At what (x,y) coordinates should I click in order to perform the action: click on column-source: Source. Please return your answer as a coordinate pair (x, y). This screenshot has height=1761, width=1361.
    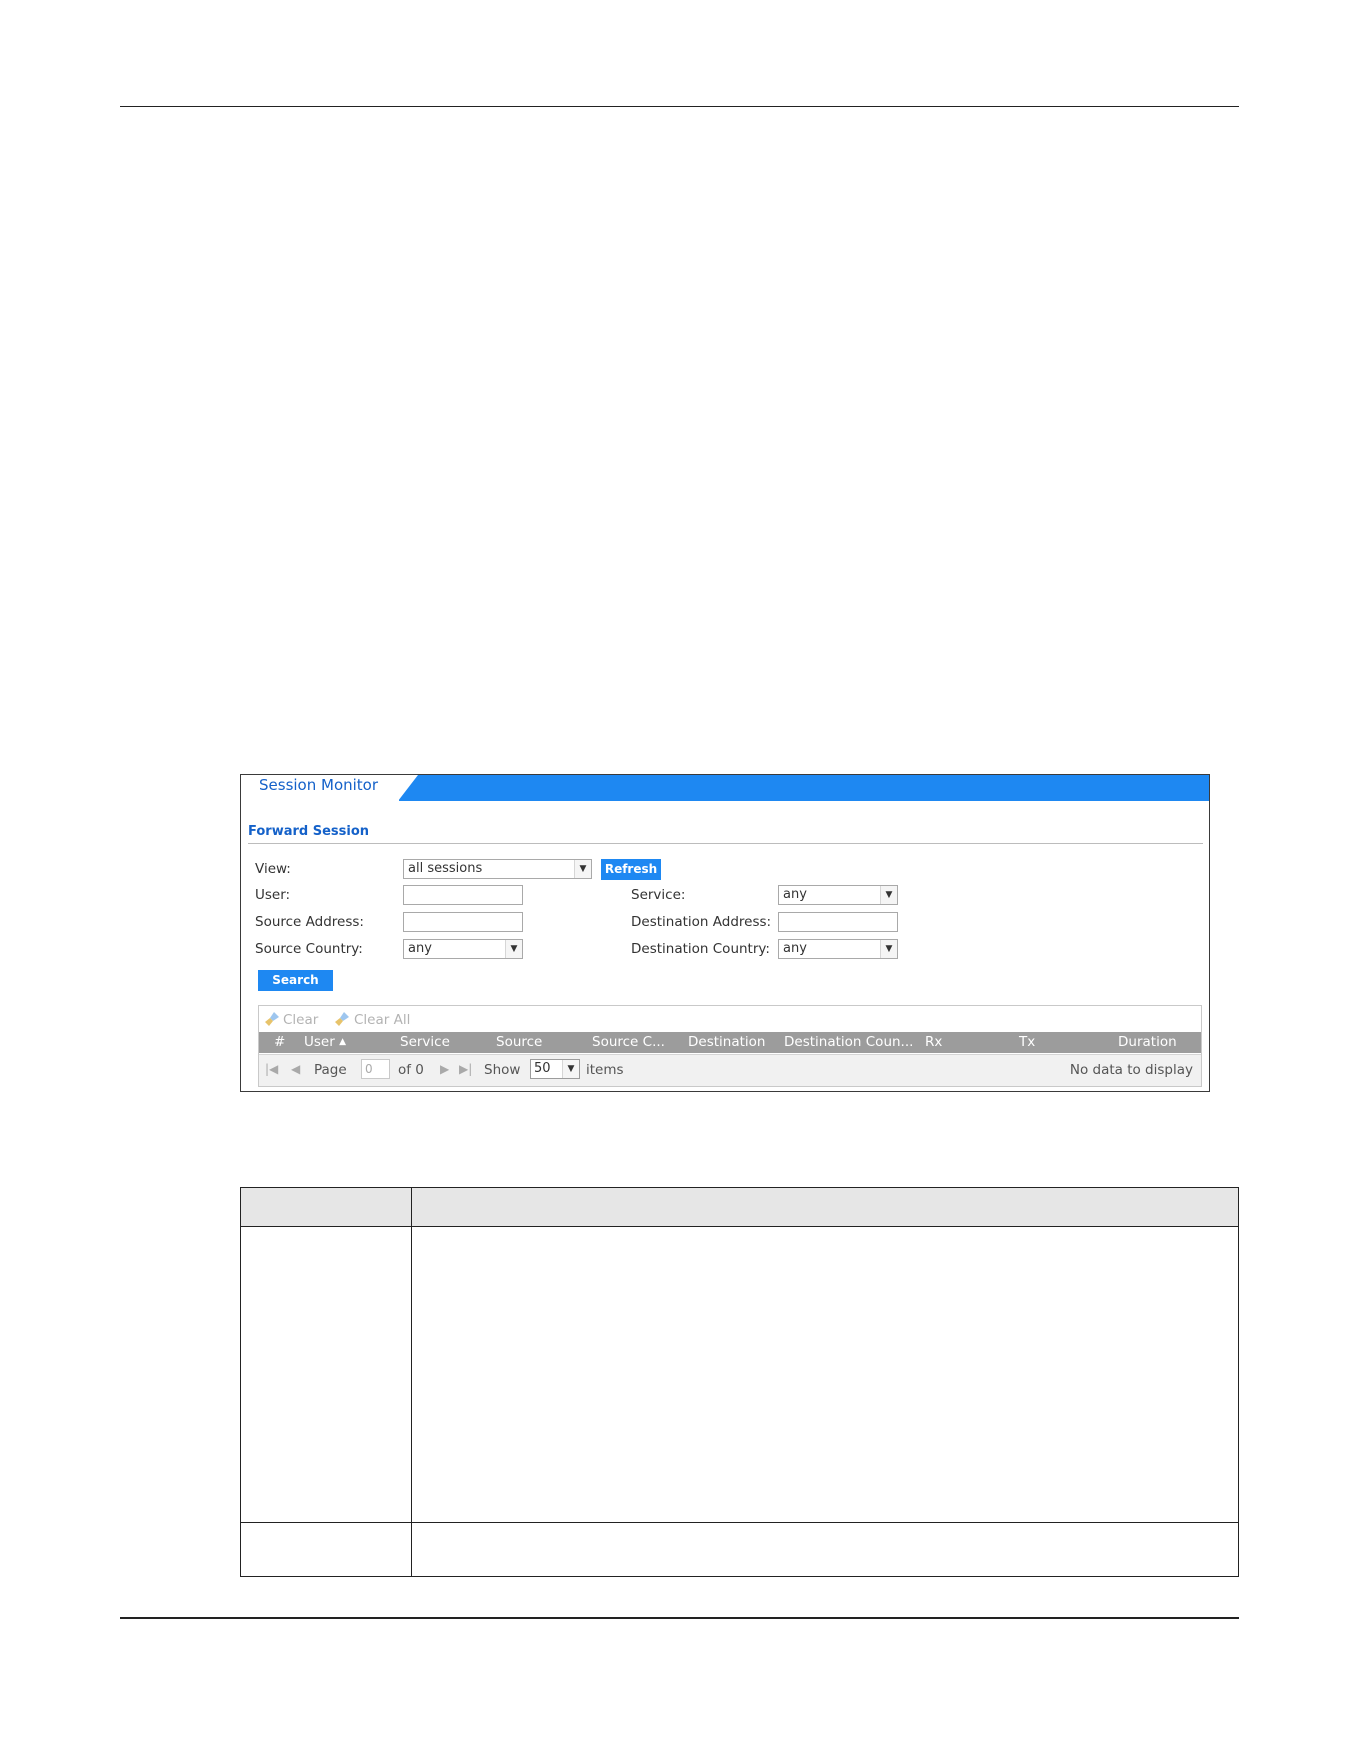
    Looking at the image, I should click on (519, 1042).